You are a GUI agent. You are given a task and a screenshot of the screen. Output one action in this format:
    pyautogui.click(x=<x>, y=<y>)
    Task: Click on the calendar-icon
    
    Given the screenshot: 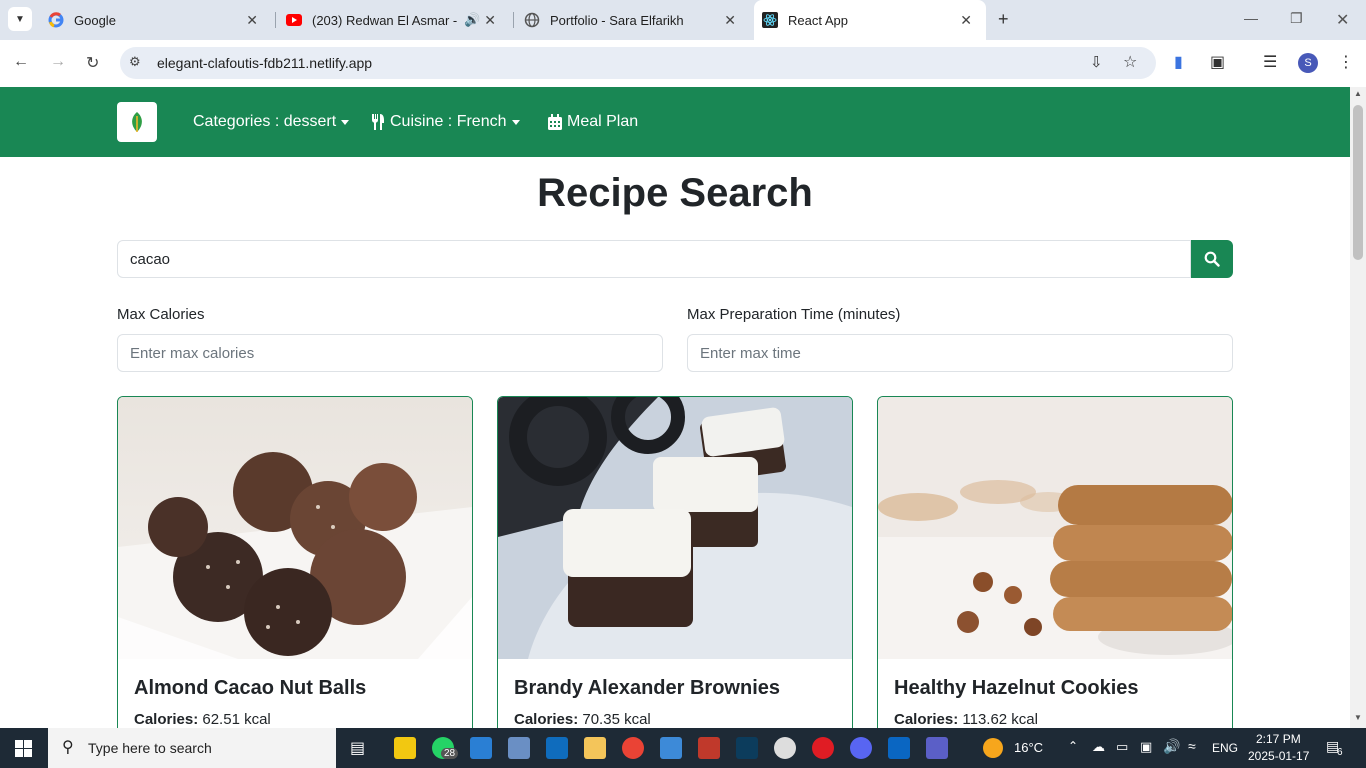 What is the action you would take?
    pyautogui.click(x=555, y=122)
    